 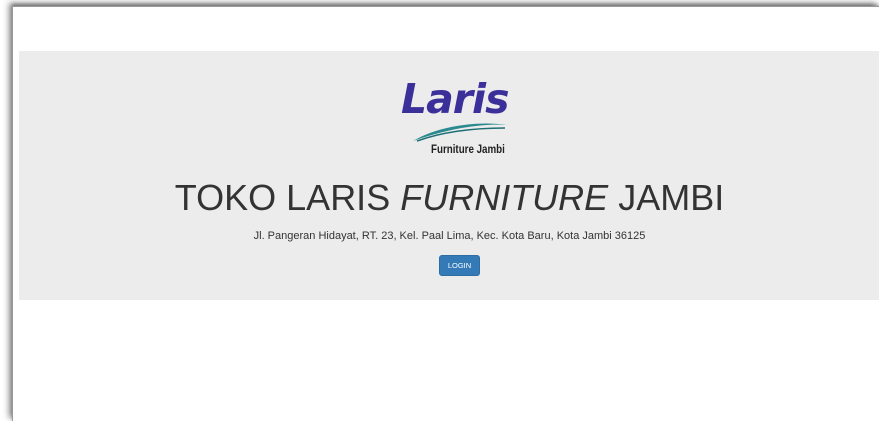 I want to click on page-title: TOKO LARIS FURNITURE JAMBI, so click(x=449, y=198).